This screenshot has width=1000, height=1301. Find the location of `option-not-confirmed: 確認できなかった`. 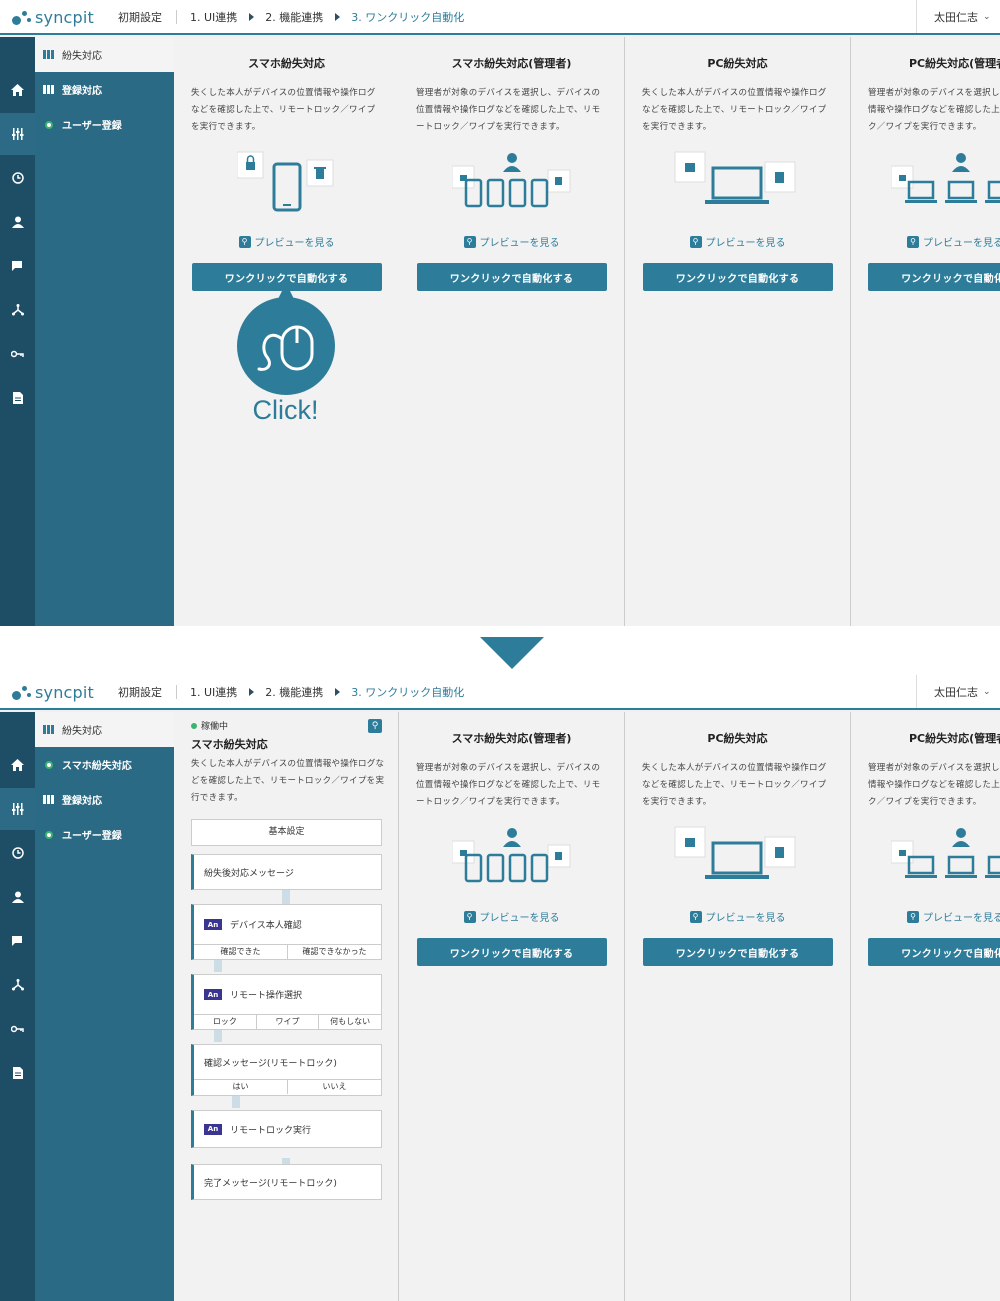

option-not-confirmed: 確認できなかった is located at coordinates (334, 952).